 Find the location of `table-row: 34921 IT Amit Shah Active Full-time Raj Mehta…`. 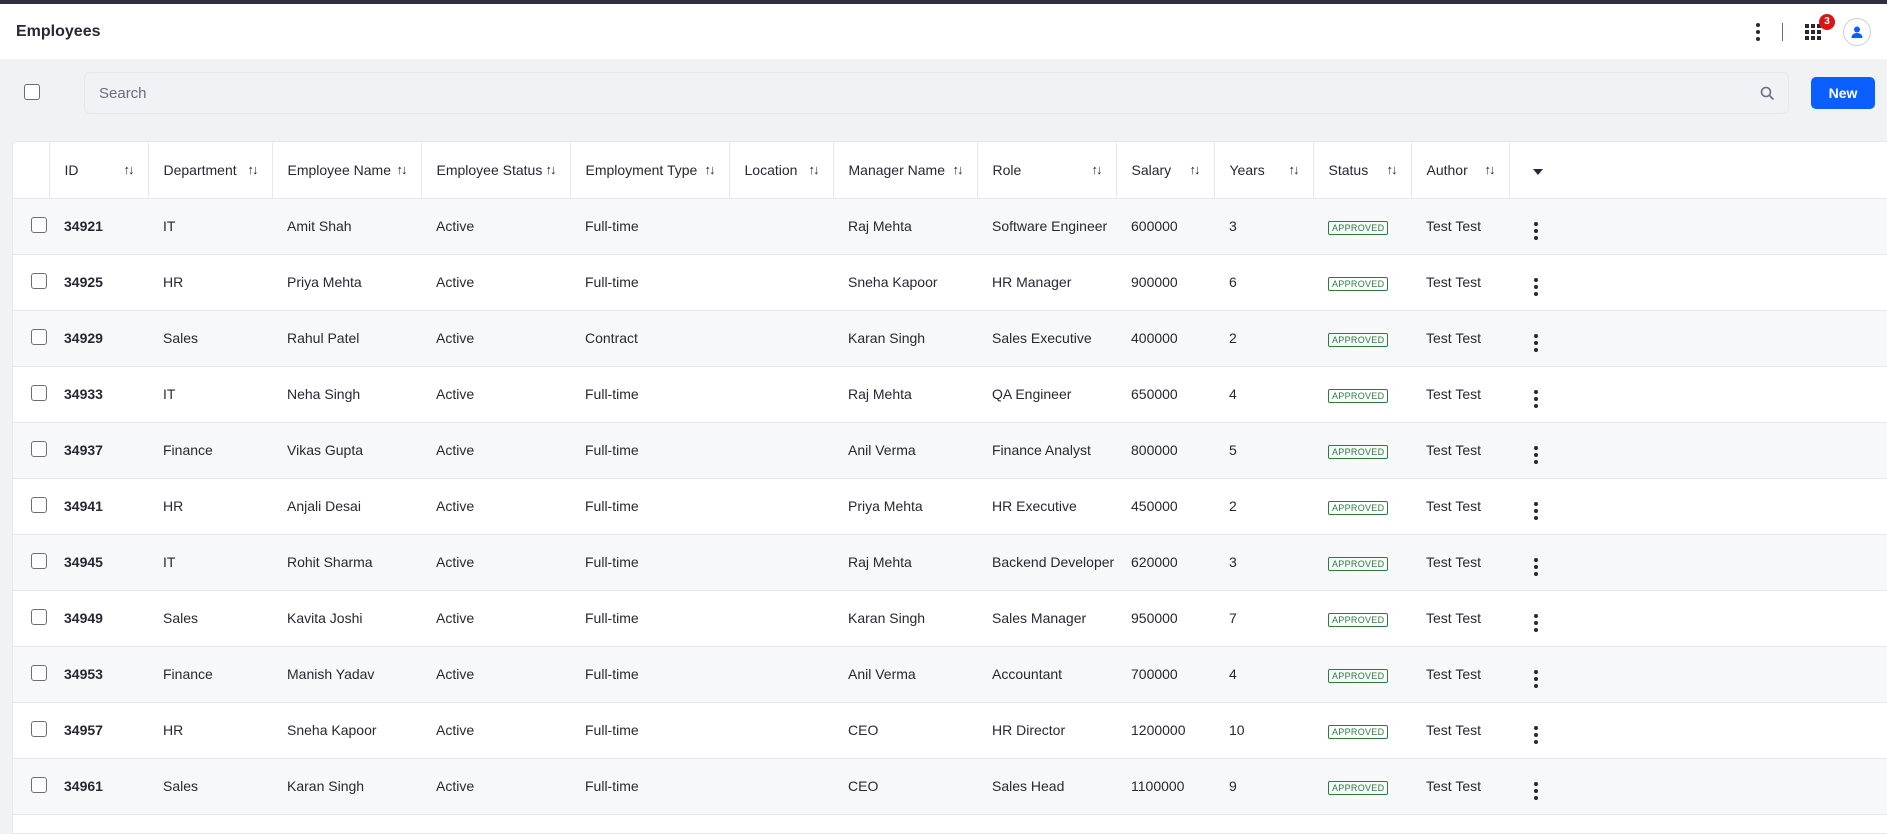

table-row: 34921 IT Amit Shah Active Full-time Raj Mehta… is located at coordinates (950, 226).